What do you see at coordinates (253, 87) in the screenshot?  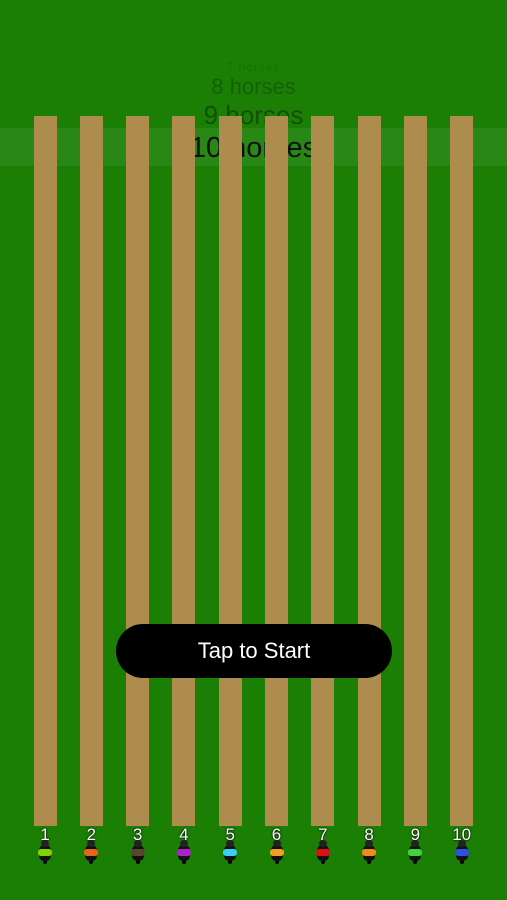 I see `picker-option: 8 horses` at bounding box center [253, 87].